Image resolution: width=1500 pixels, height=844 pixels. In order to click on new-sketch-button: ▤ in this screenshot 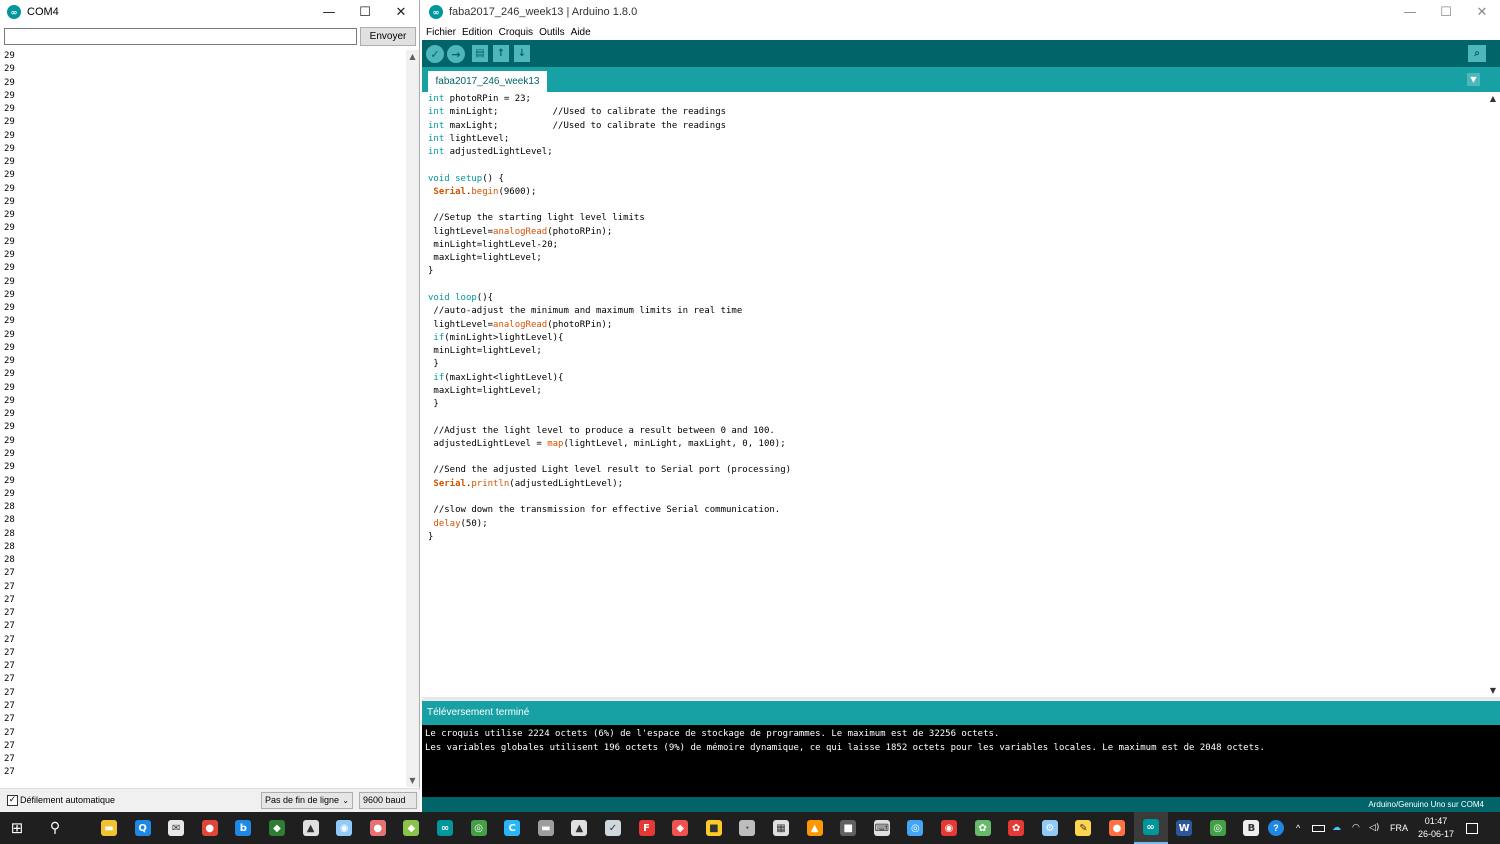, I will do `click(480, 53)`.